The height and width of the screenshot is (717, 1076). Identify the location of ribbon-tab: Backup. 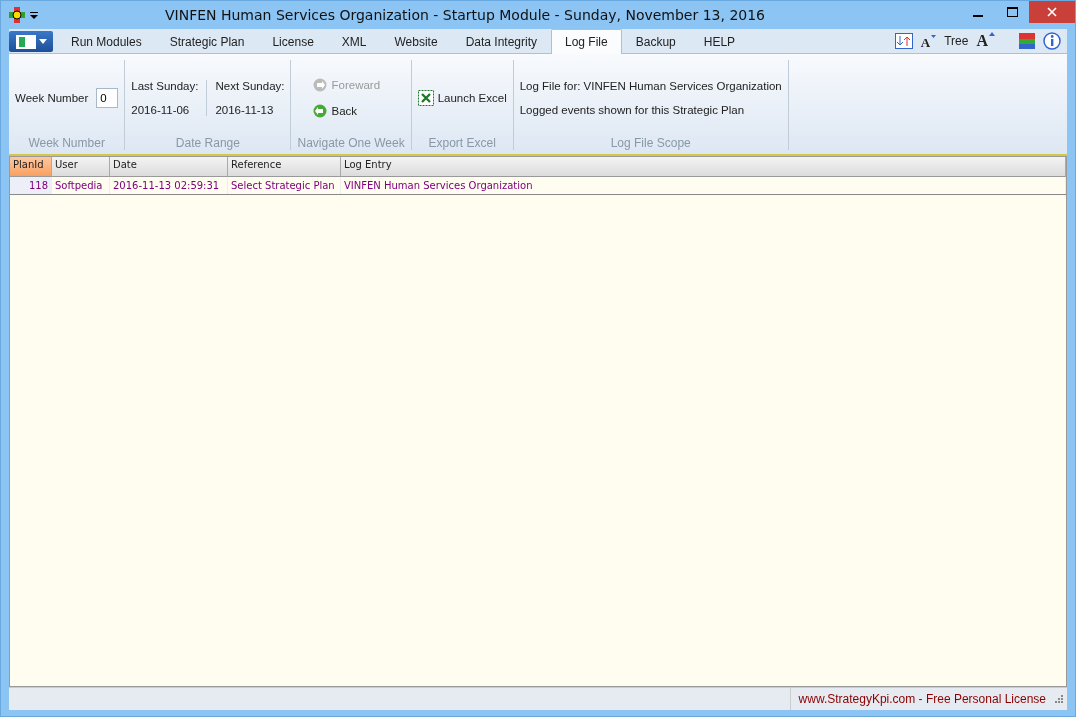
(655, 41).